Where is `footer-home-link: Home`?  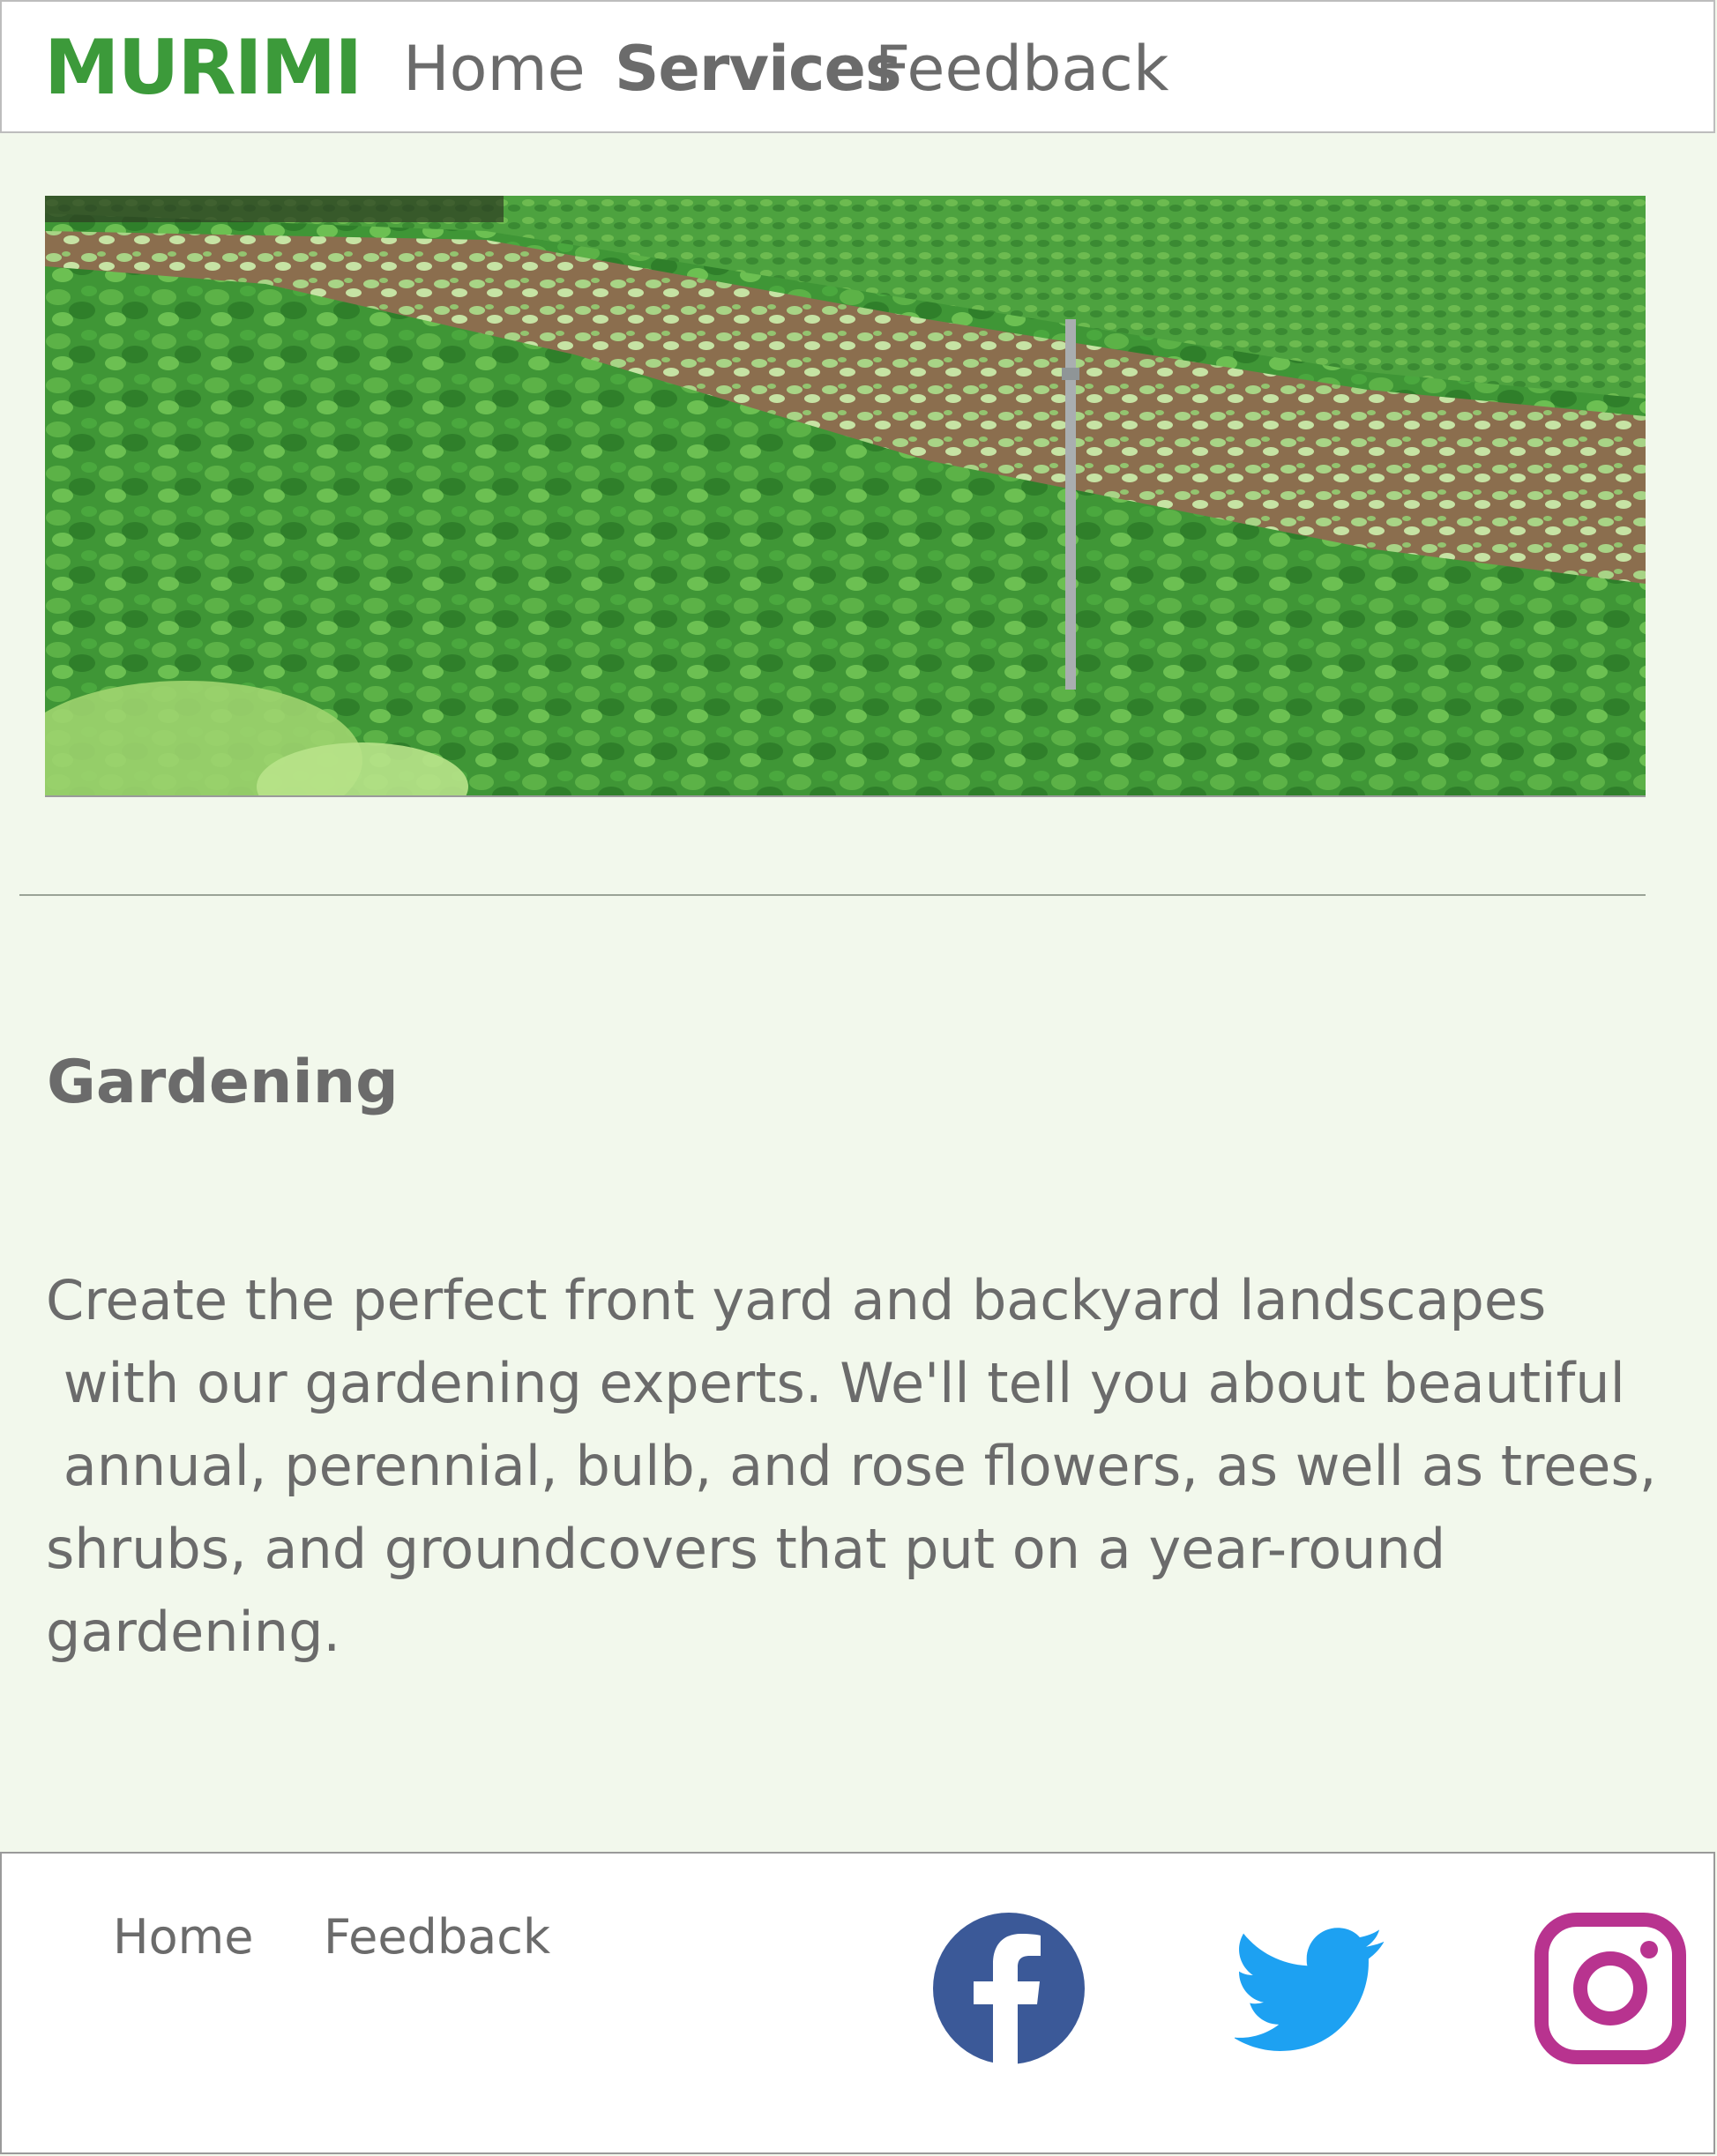 footer-home-link: Home is located at coordinates (183, 1937).